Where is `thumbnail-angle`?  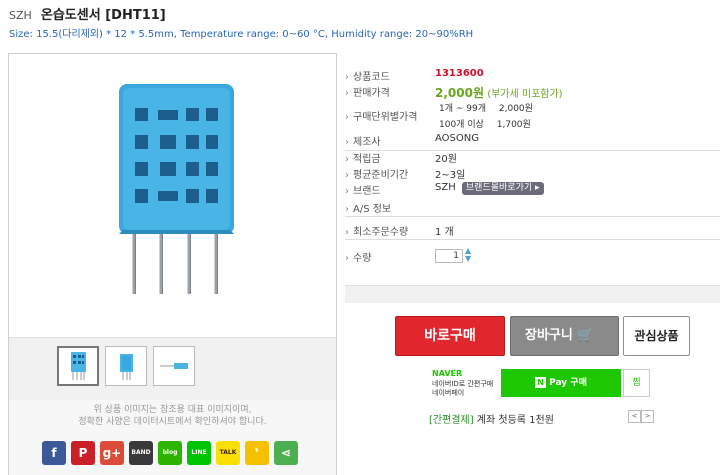 thumbnail-angle is located at coordinates (126, 366).